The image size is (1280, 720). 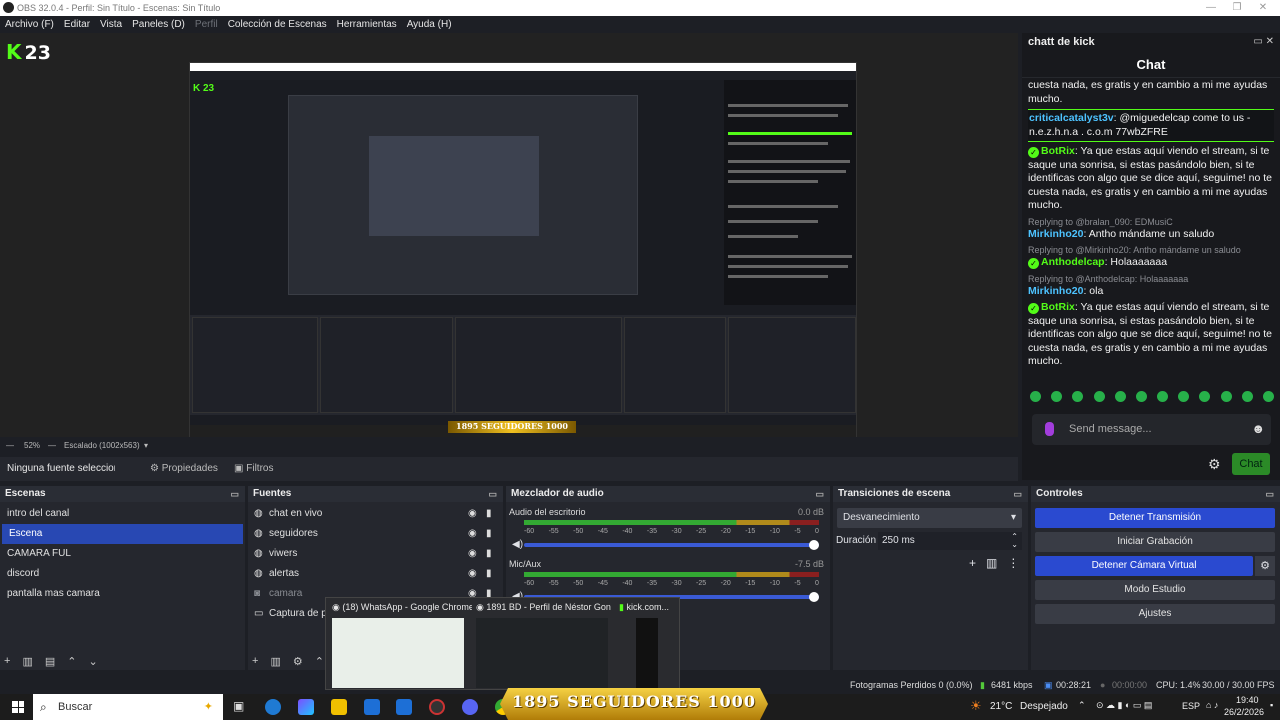 I want to click on menu-item-0: Archivo (F), so click(x=29, y=24).